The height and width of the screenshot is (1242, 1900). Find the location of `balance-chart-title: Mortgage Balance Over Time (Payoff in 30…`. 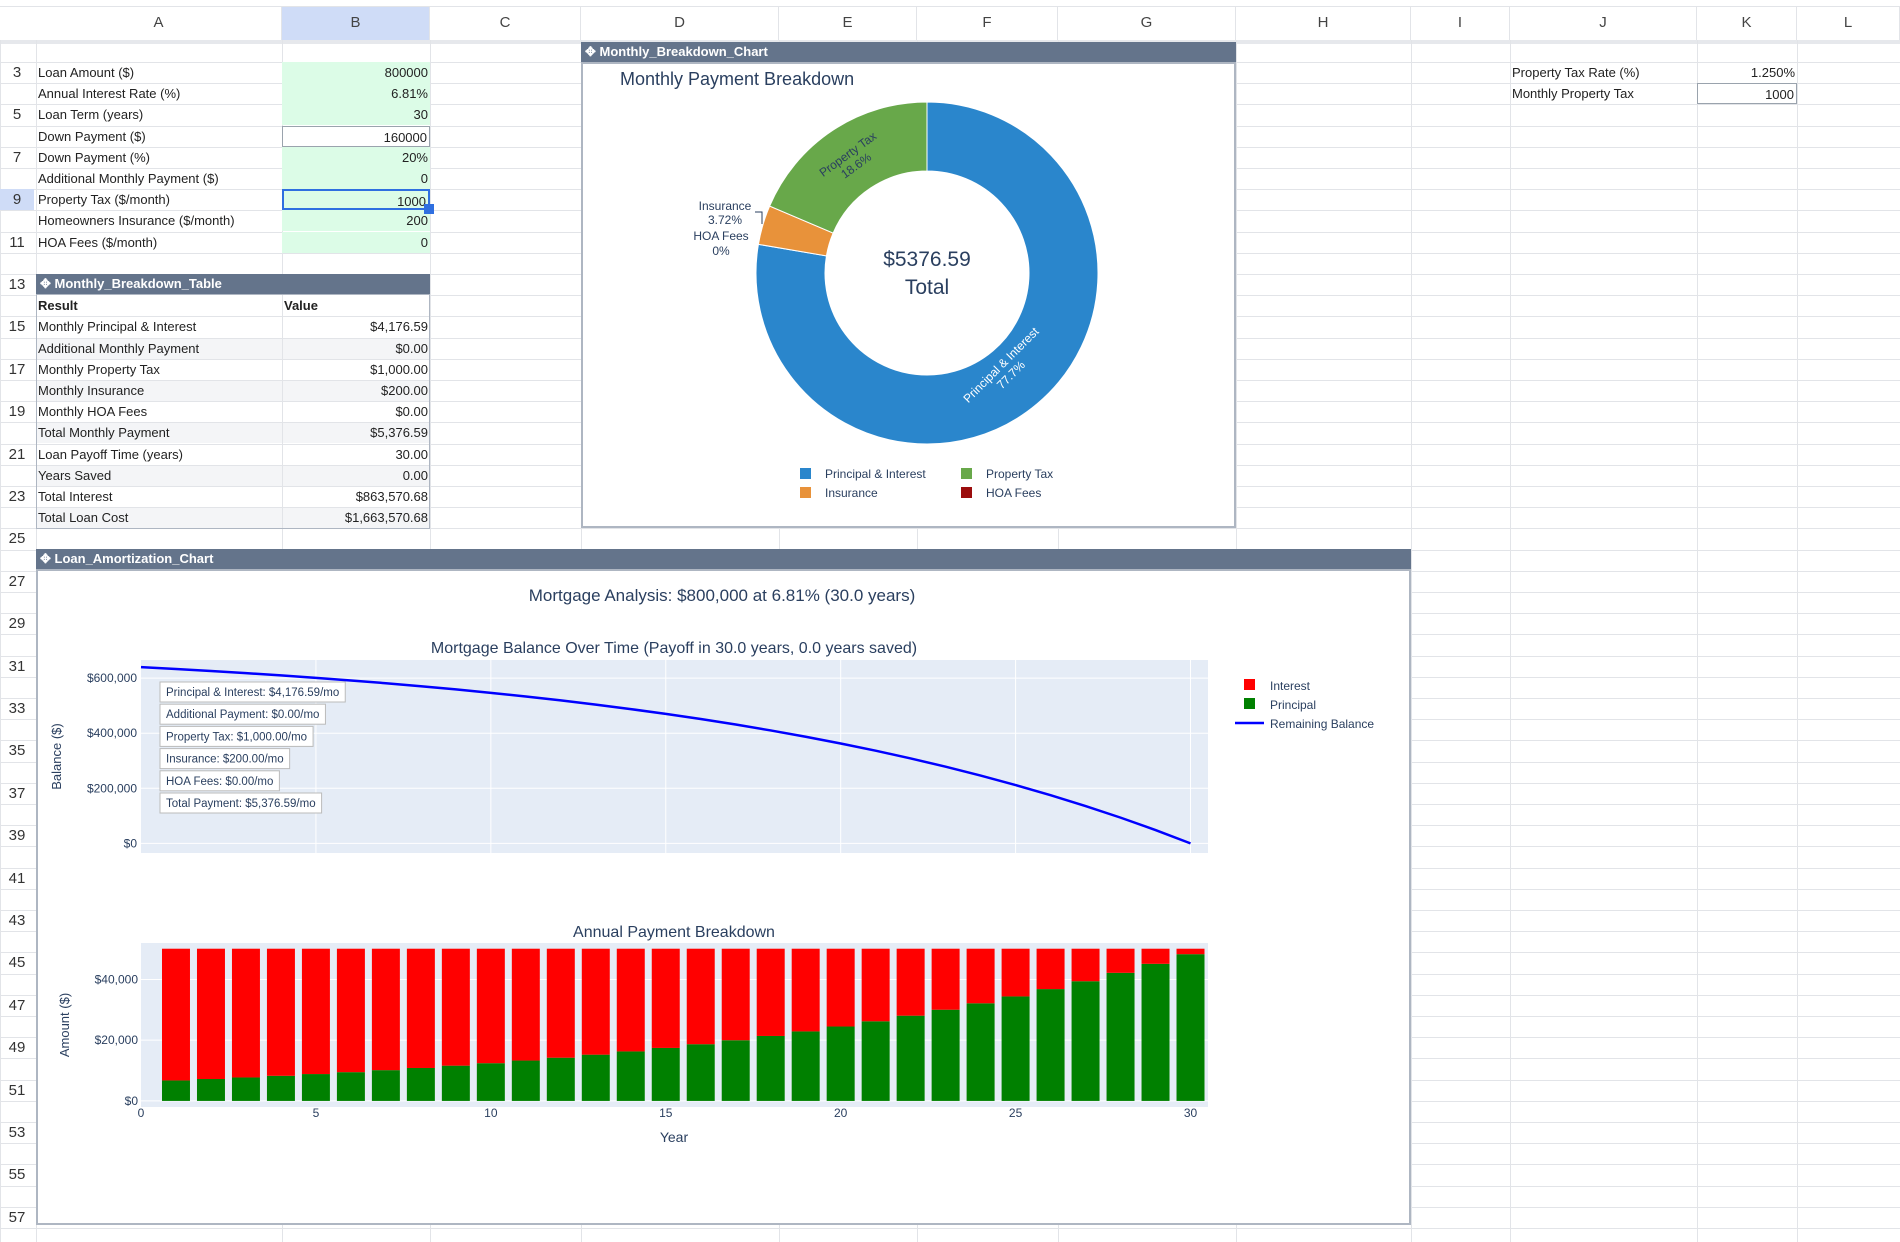

balance-chart-title: Mortgage Balance Over Time (Payoff in 30… is located at coordinates (674, 648).